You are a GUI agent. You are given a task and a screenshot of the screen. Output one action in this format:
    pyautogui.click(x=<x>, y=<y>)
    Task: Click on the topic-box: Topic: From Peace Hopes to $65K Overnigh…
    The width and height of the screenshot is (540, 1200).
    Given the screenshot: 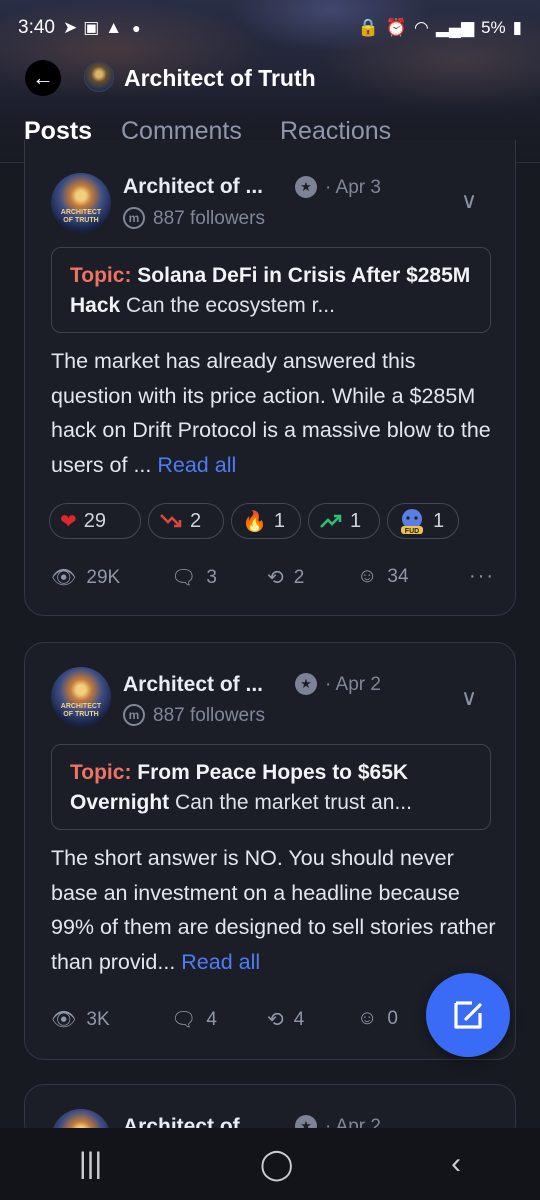 What is the action you would take?
    pyautogui.click(x=271, y=787)
    